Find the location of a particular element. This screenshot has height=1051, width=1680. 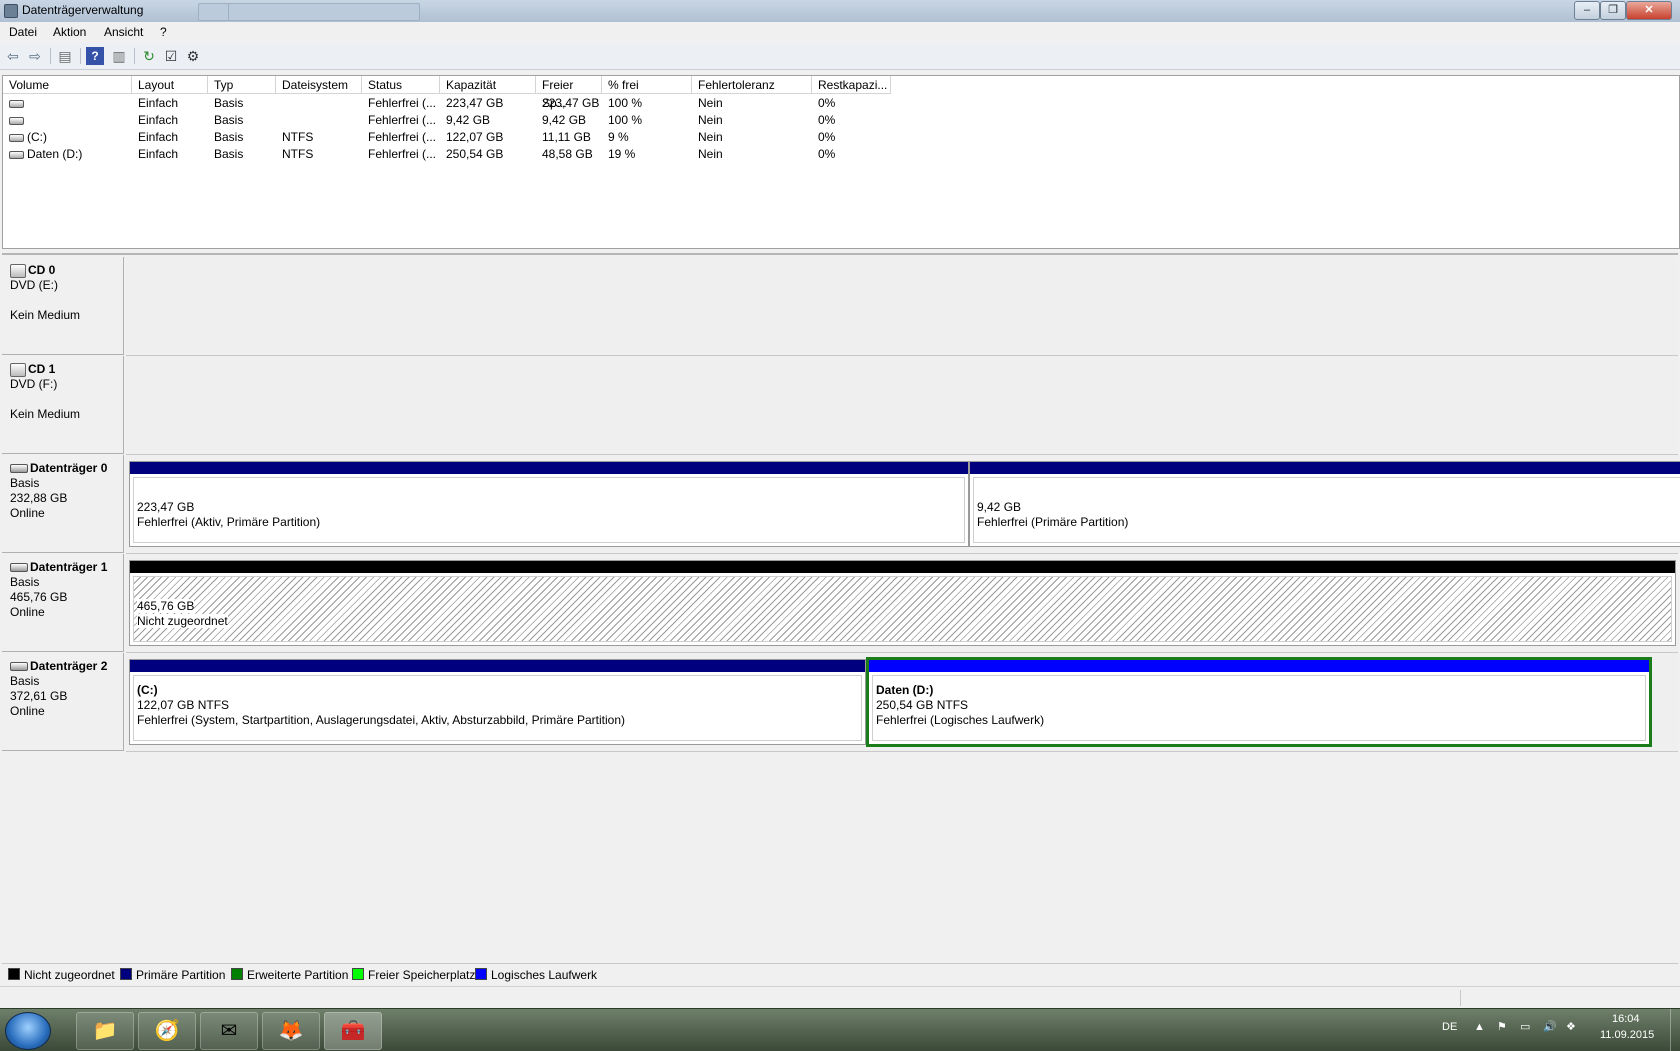

windows-explorer-icon: 📁 is located at coordinates (105, 1031).